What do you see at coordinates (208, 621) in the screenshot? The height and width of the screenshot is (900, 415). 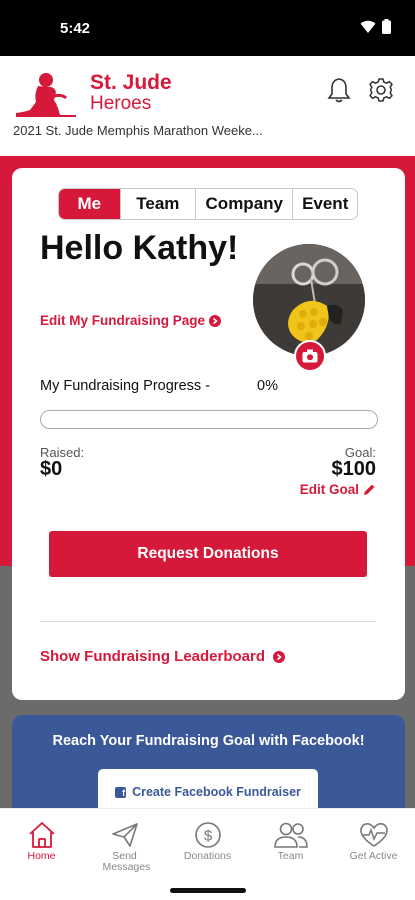 I see `divider` at bounding box center [208, 621].